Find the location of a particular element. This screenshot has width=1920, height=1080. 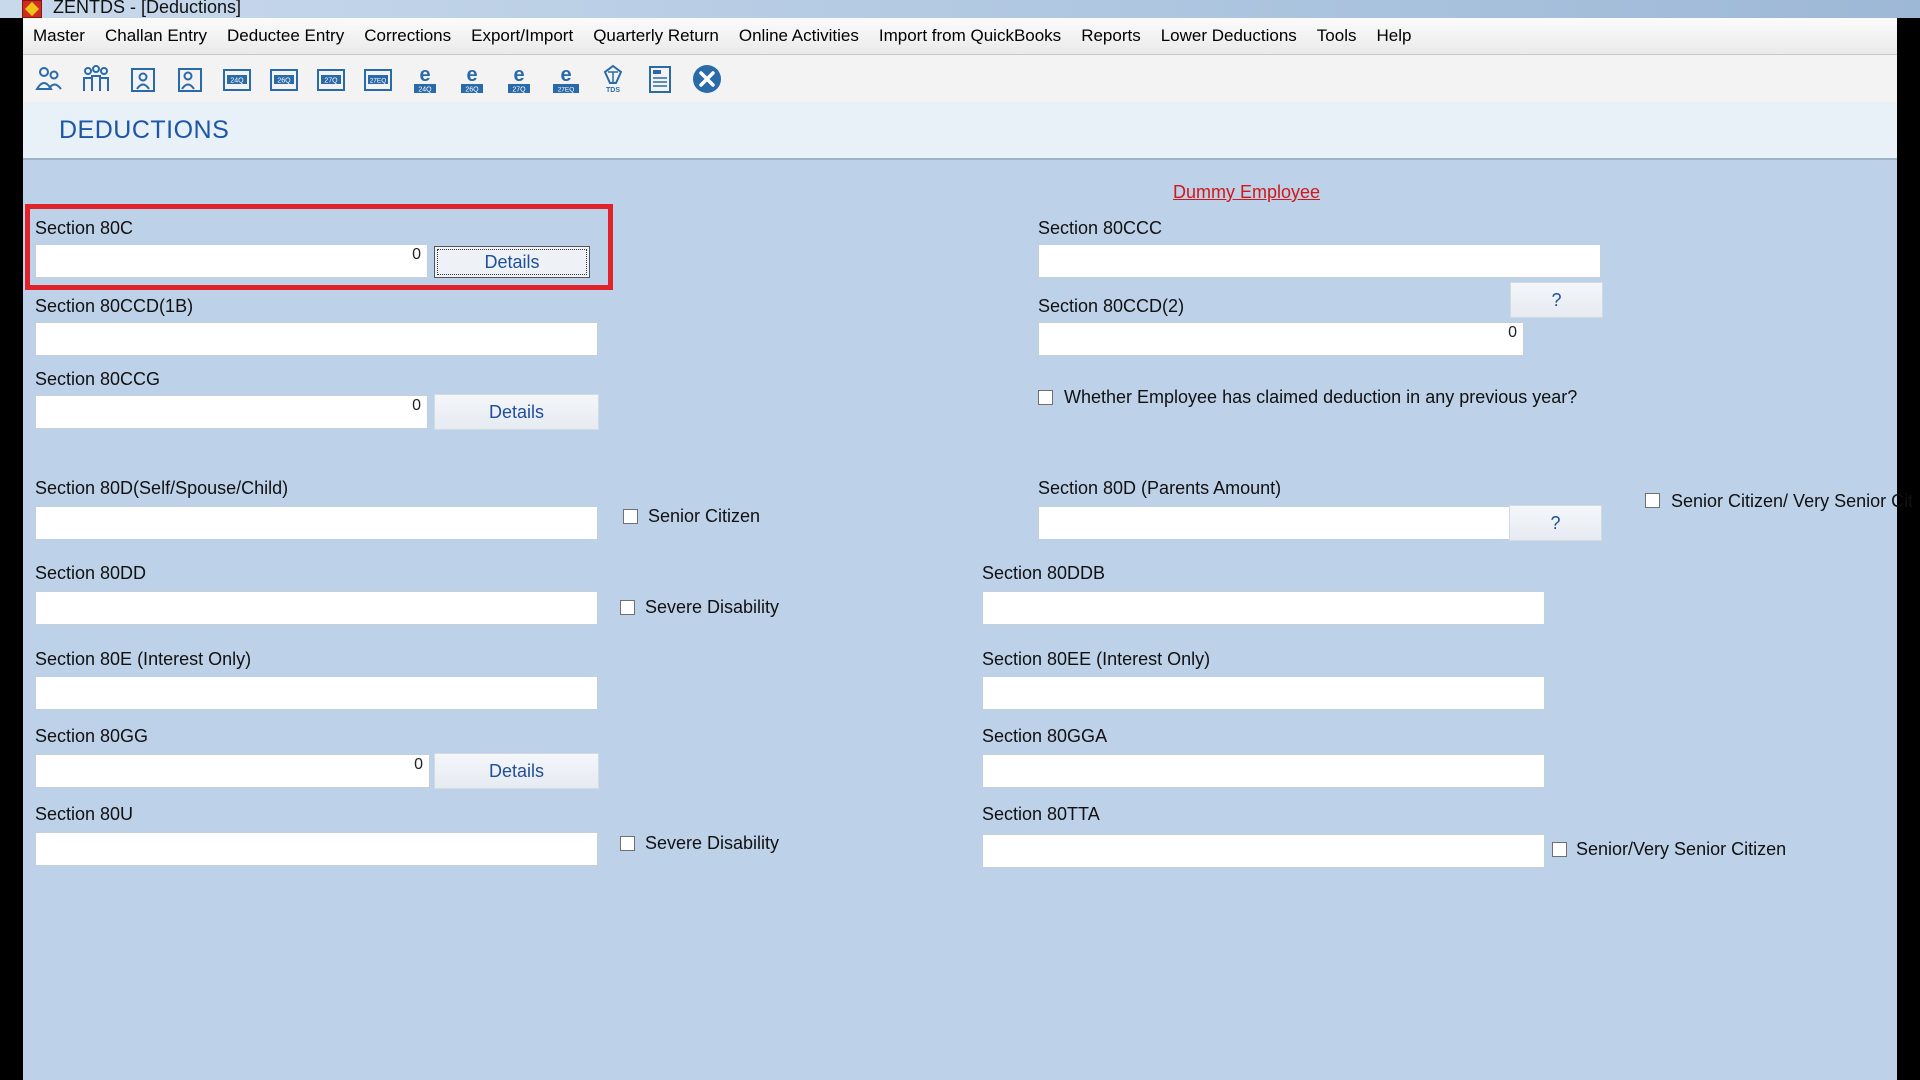

e-return-27q-icon: e 27Q is located at coordinates (519, 79).